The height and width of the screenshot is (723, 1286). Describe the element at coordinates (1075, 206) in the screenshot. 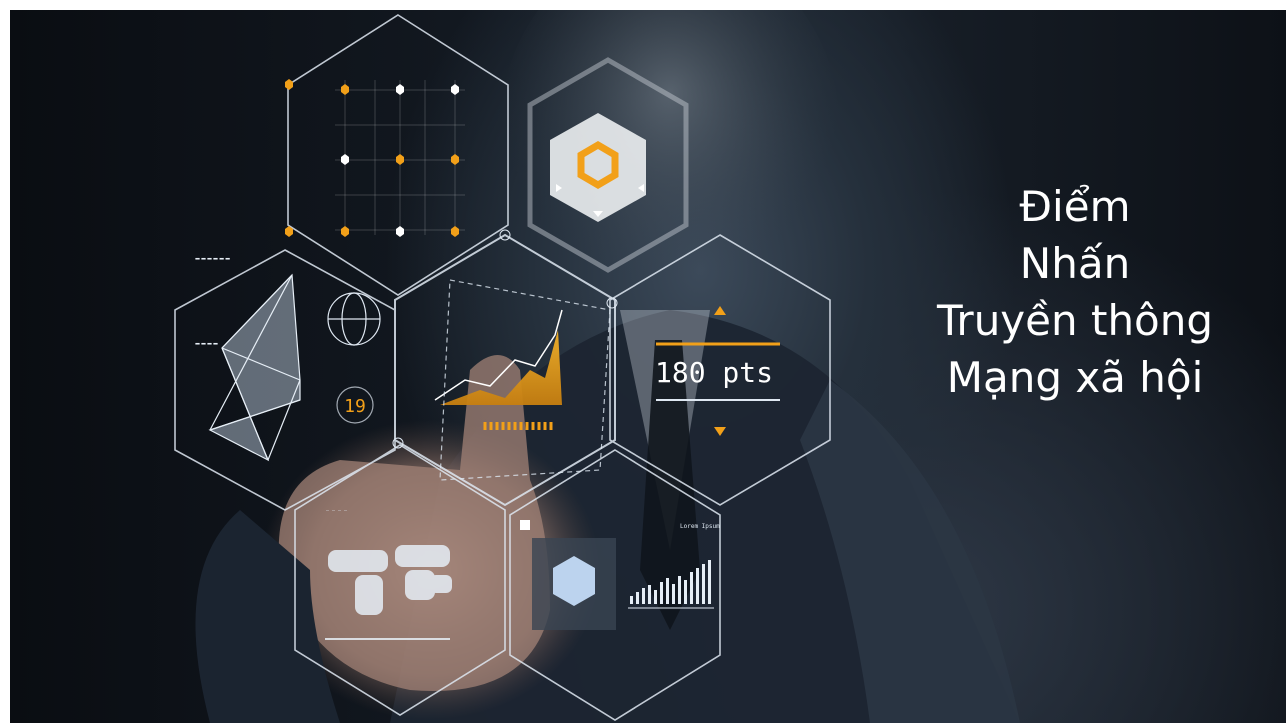

I see `title-line-1: Điểm` at that location.